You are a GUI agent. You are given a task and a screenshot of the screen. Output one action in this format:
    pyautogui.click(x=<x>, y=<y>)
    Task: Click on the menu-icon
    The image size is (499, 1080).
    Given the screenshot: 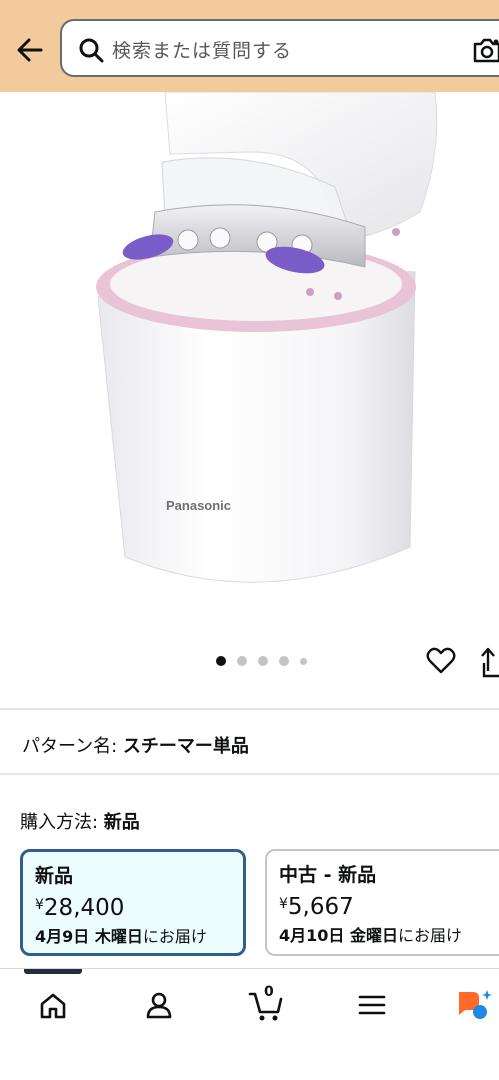 What is the action you would take?
    pyautogui.click(x=372, y=1005)
    